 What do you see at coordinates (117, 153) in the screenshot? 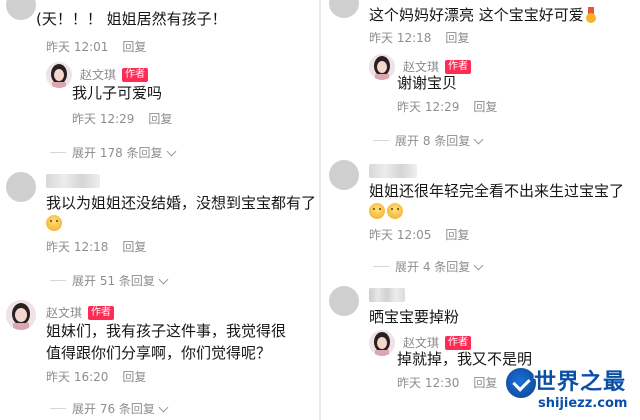
I see `expand-replies-label: 展开 178 条回复` at bounding box center [117, 153].